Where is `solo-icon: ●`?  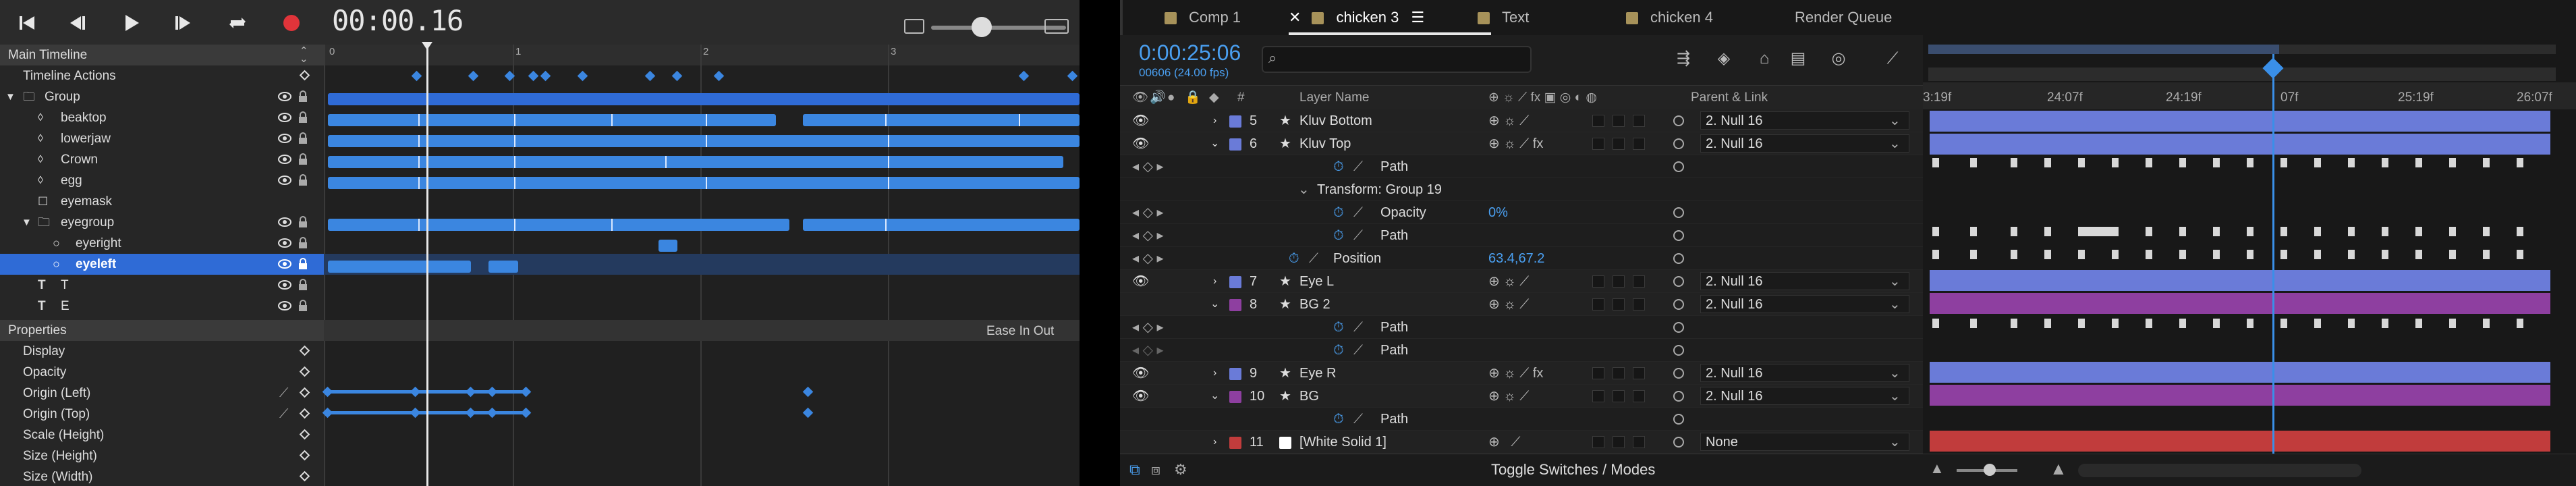 solo-icon: ● is located at coordinates (1171, 98).